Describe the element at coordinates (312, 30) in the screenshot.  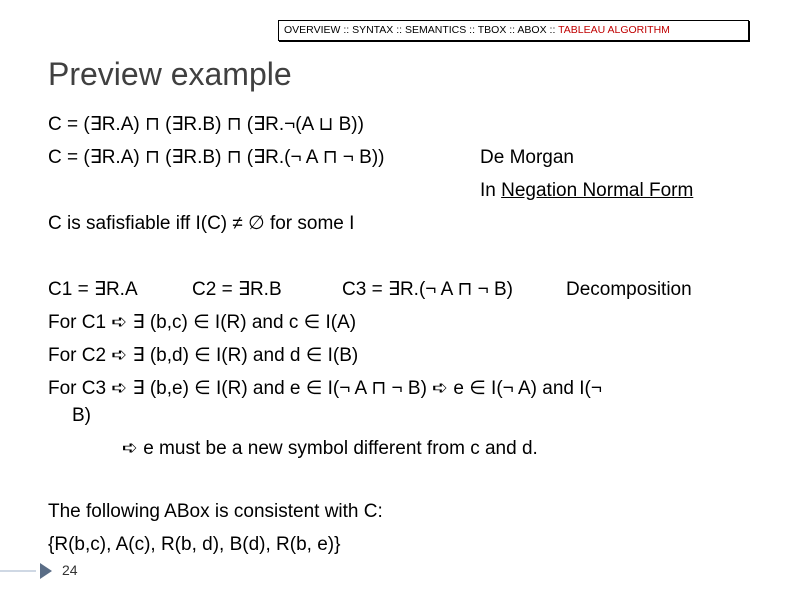
I see `nav-item-overview: OVERVIEW` at that location.